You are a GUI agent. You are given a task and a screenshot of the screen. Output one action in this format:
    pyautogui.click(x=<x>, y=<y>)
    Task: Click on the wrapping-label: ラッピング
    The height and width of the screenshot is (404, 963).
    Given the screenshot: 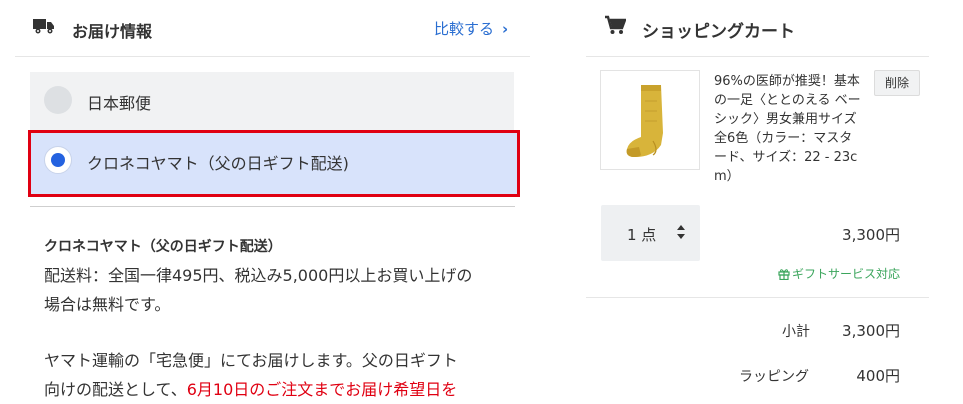 What is the action you would take?
    pyautogui.click(x=774, y=377)
    